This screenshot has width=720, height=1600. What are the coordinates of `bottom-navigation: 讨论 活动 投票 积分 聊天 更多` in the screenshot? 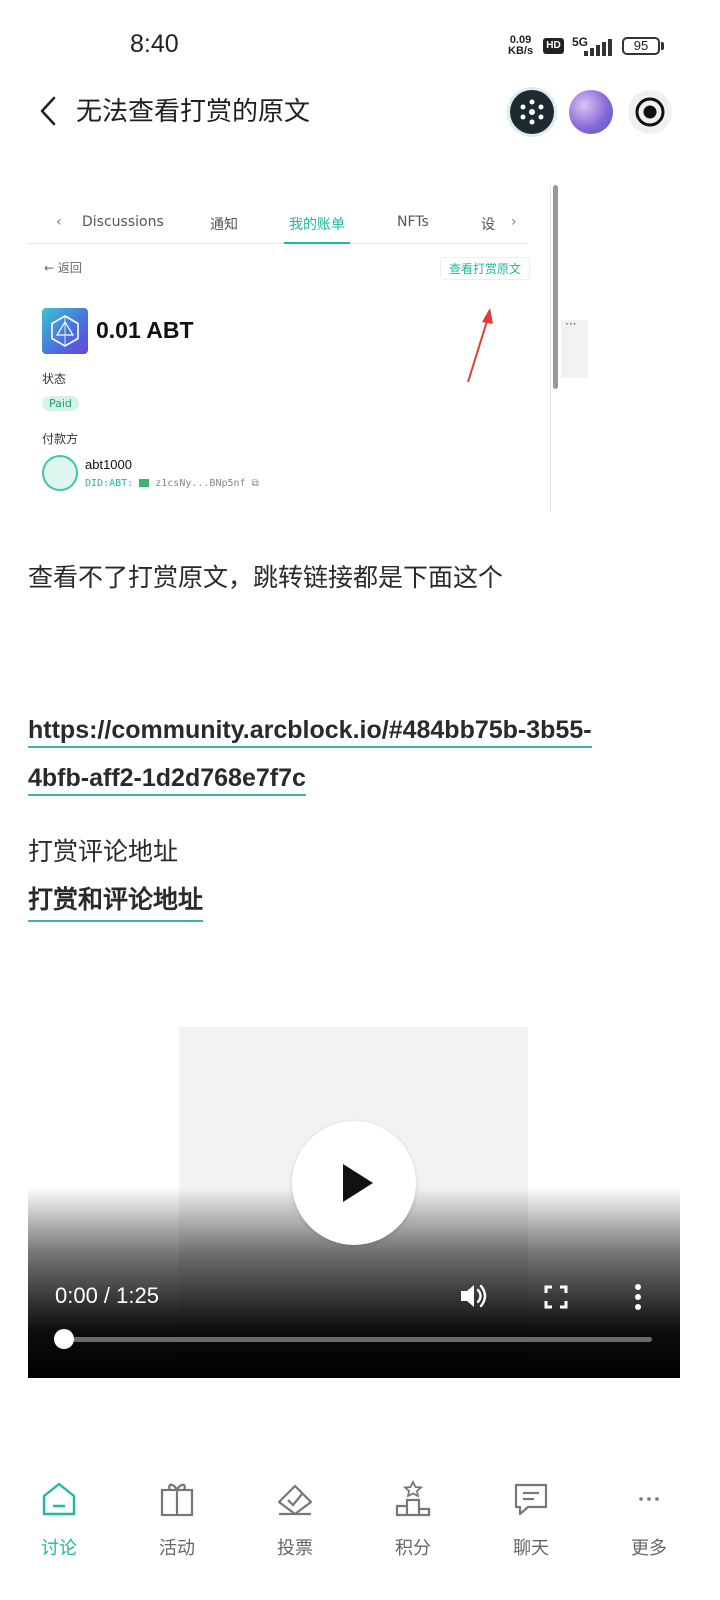 It's located at (360, 1533).